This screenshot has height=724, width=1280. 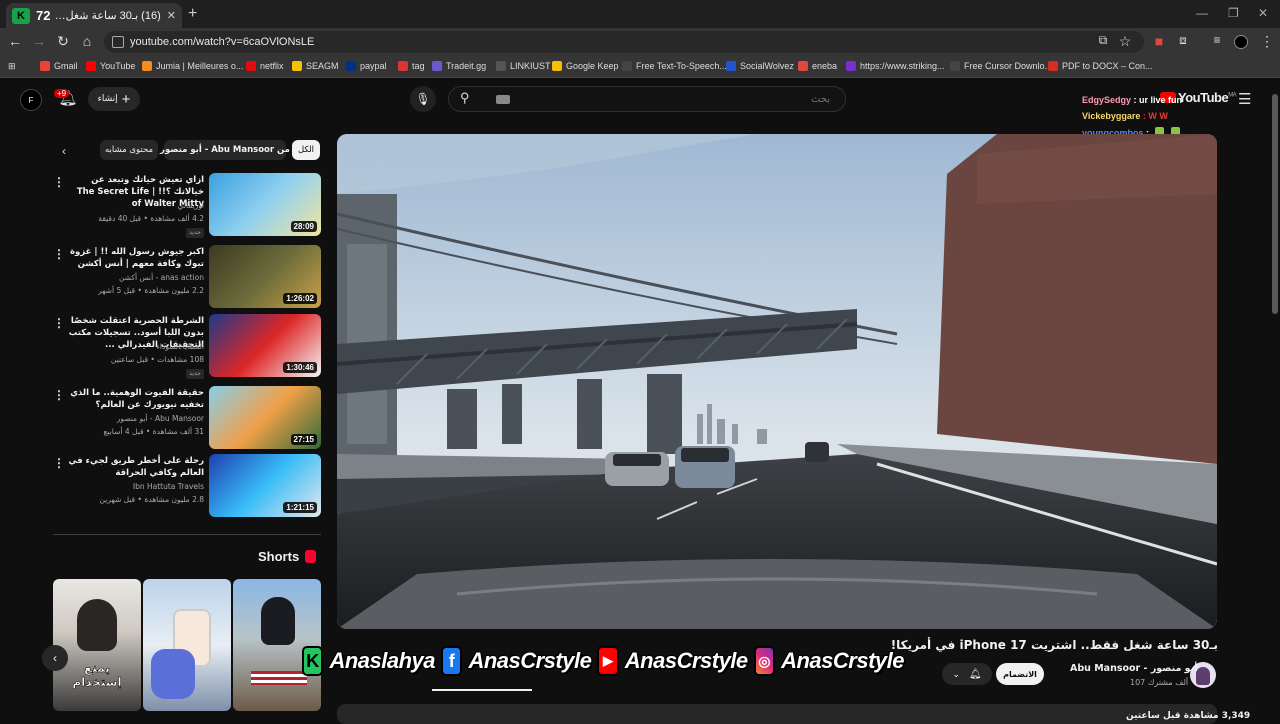 What do you see at coordinates (1020, 674) in the screenshot?
I see `join-button: الانضمام` at bounding box center [1020, 674].